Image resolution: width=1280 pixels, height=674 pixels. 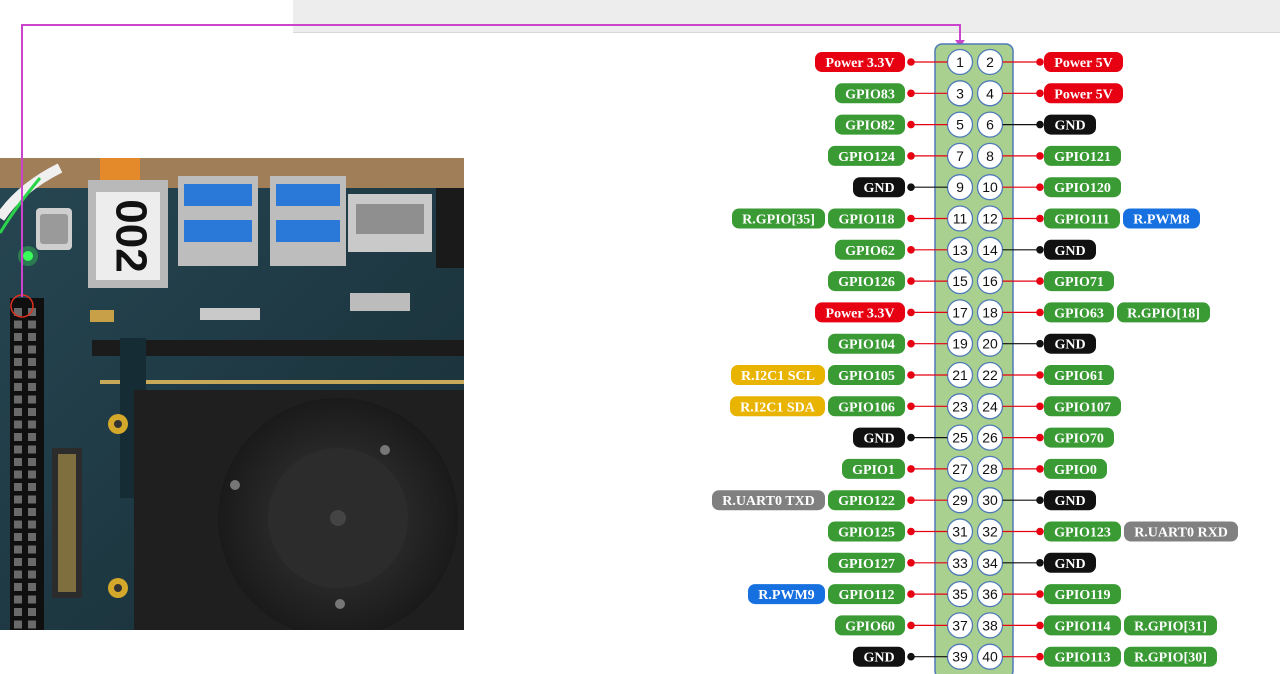 I want to click on pin-row: 9 10 GND GPIO120, so click(x=987, y=187).